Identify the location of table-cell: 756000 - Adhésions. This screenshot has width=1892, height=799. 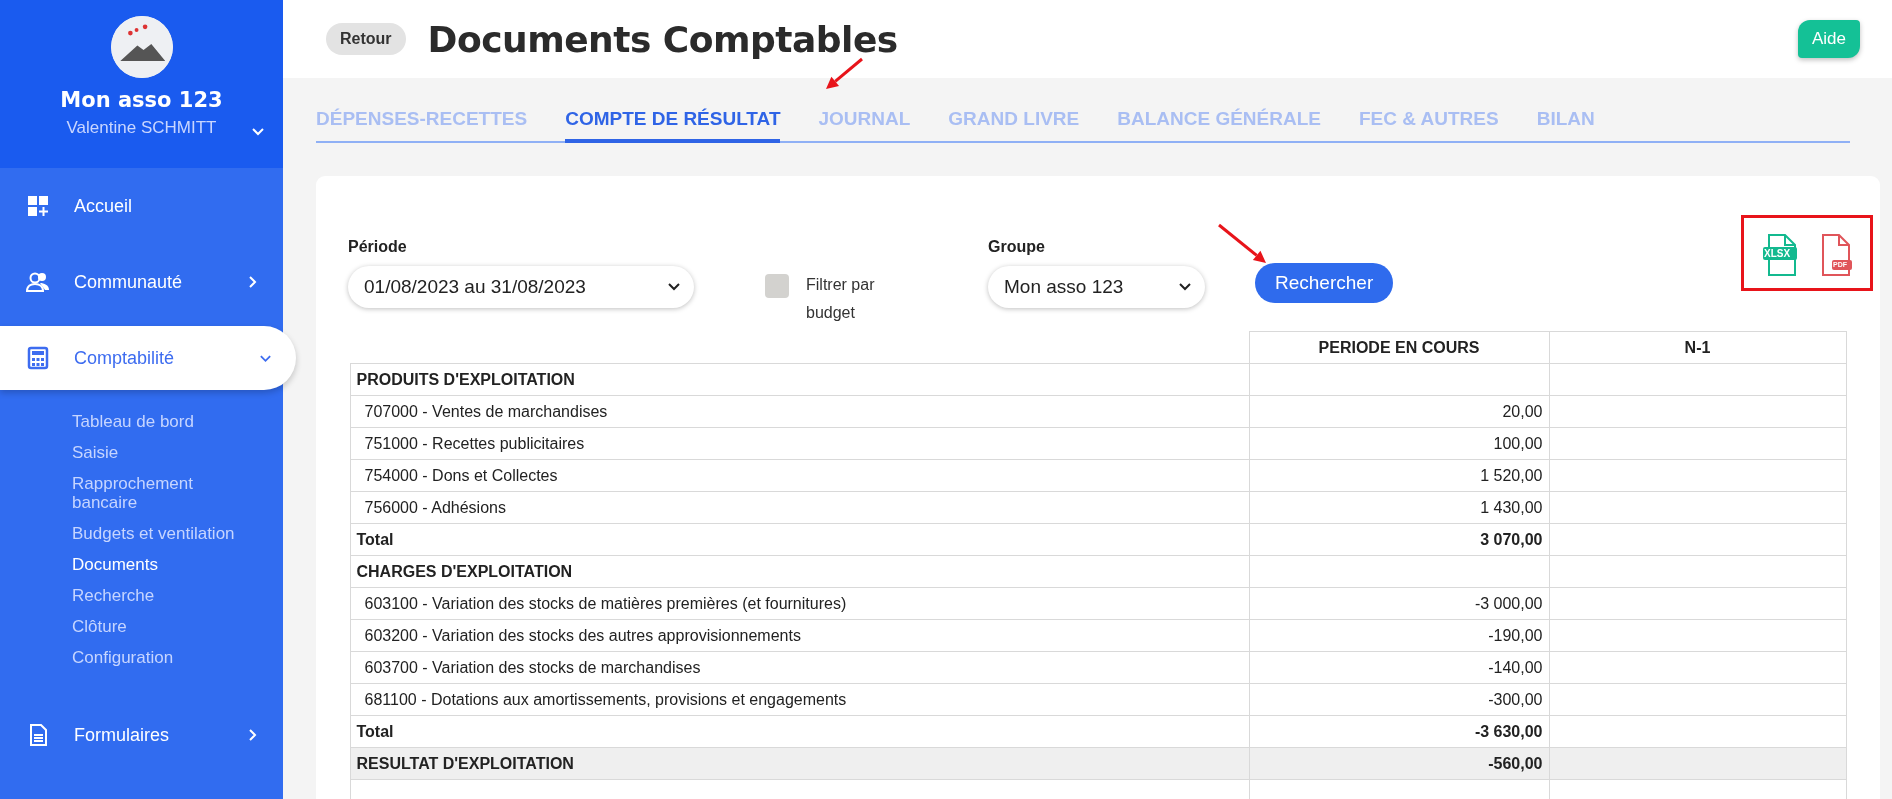
(799, 507).